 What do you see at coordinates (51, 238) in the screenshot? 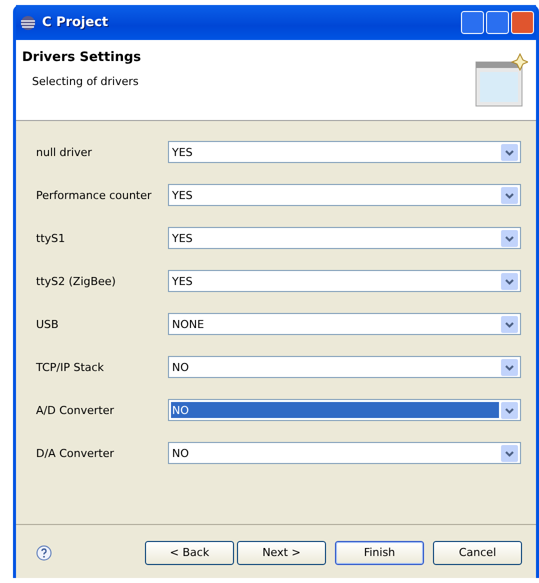
I see `driver-label: ttyS1` at bounding box center [51, 238].